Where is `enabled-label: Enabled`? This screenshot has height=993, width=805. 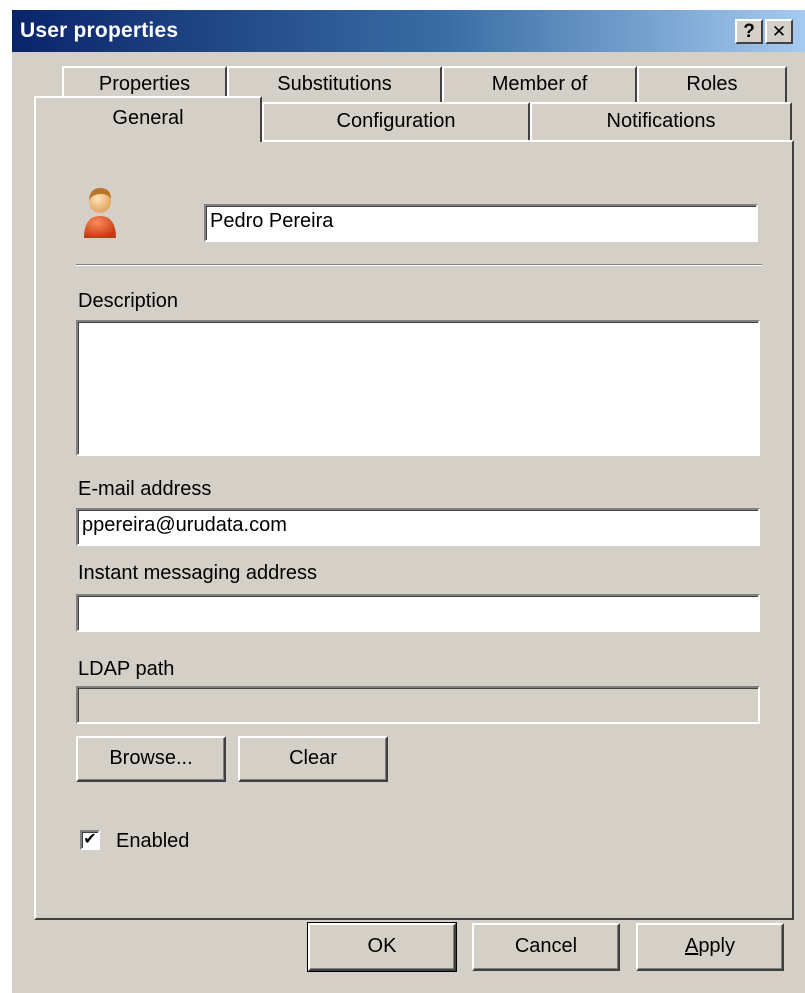
enabled-label: Enabled is located at coordinates (152, 841).